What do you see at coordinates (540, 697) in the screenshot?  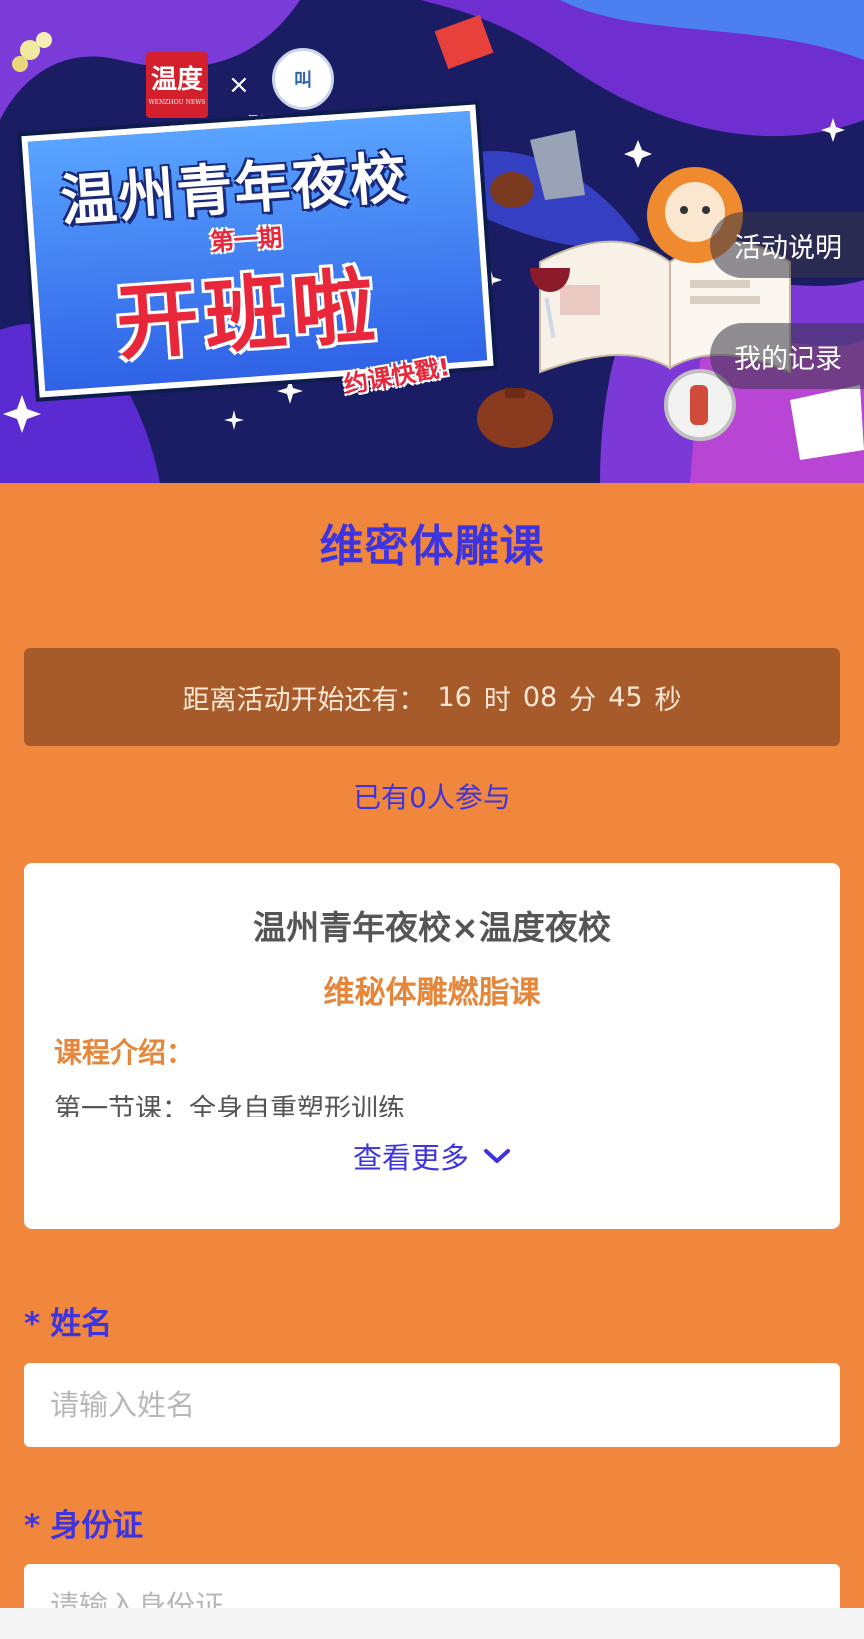 I see `countdown-minutes: 08` at bounding box center [540, 697].